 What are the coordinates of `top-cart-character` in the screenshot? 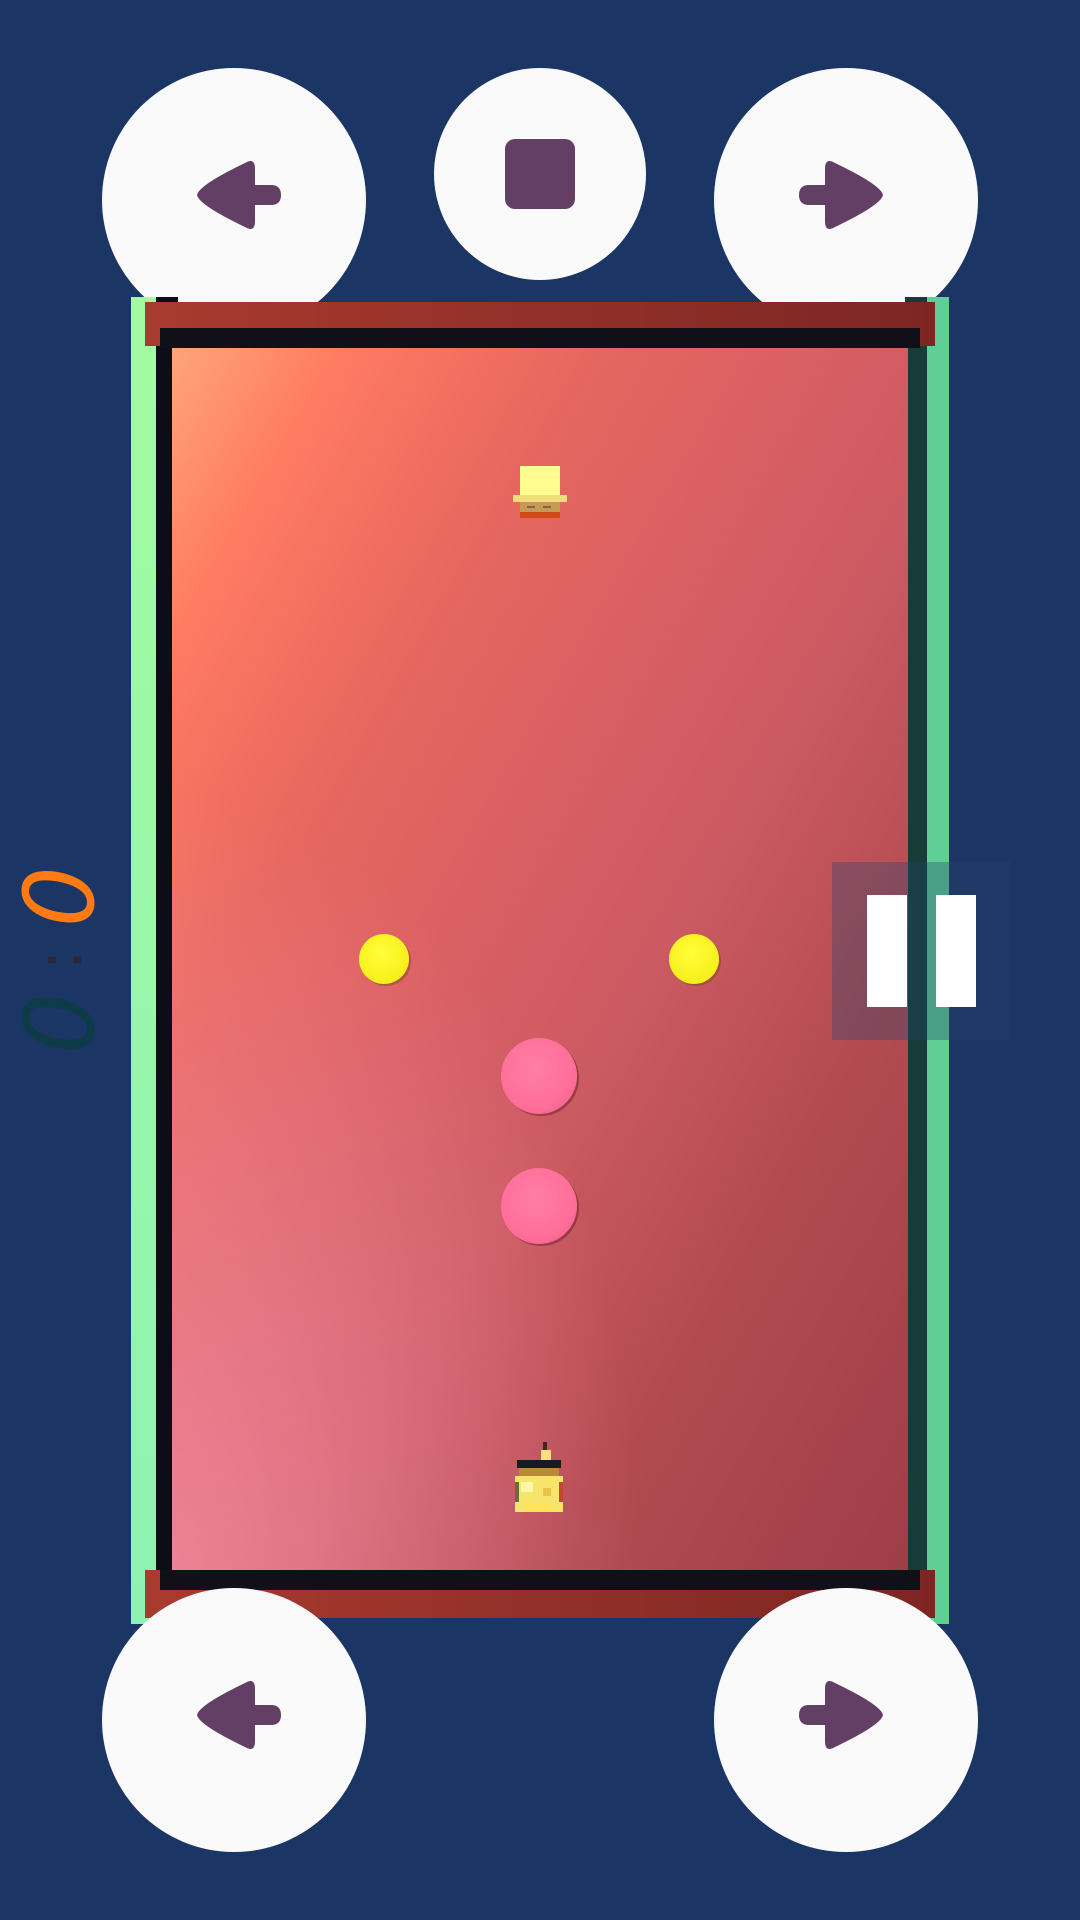 It's located at (540, 494).